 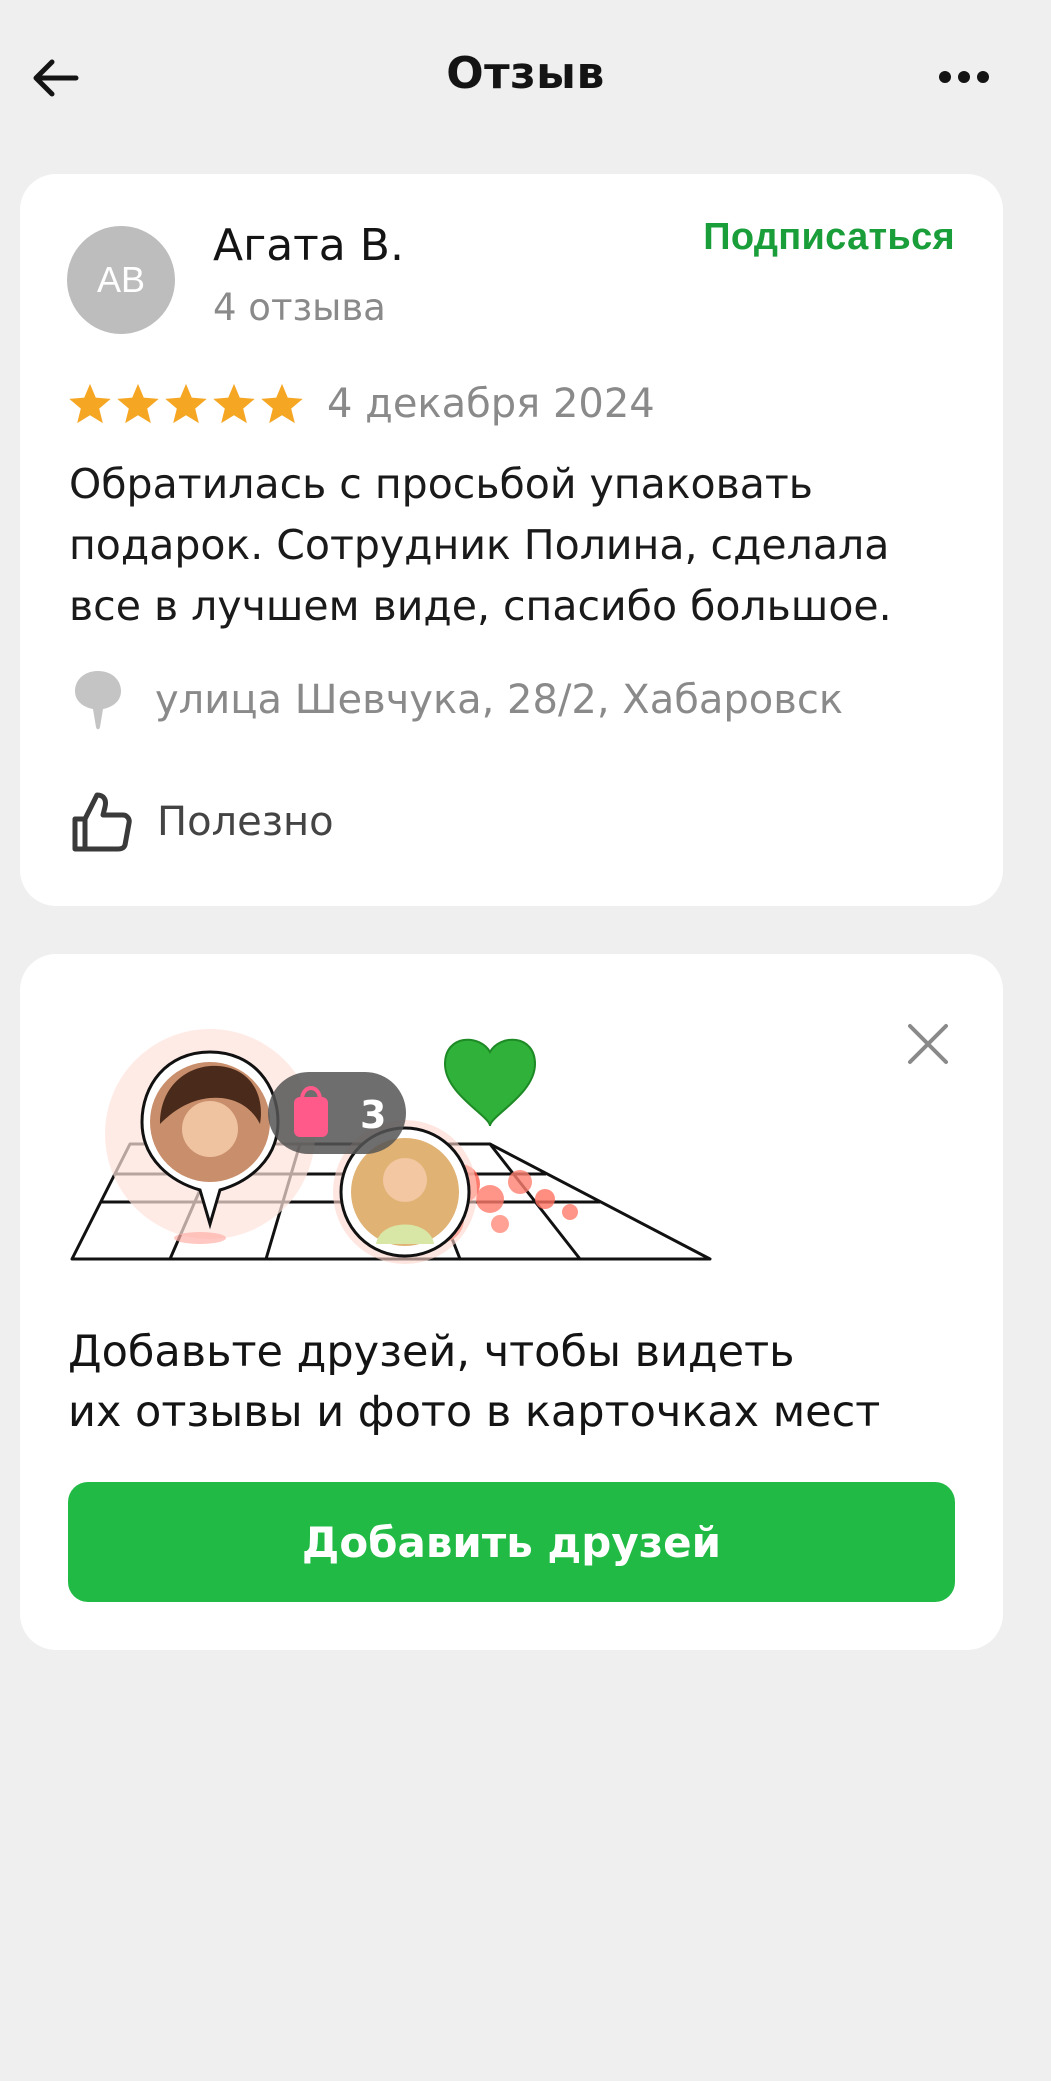 I want to click on close-button, so click(x=928, y=1044).